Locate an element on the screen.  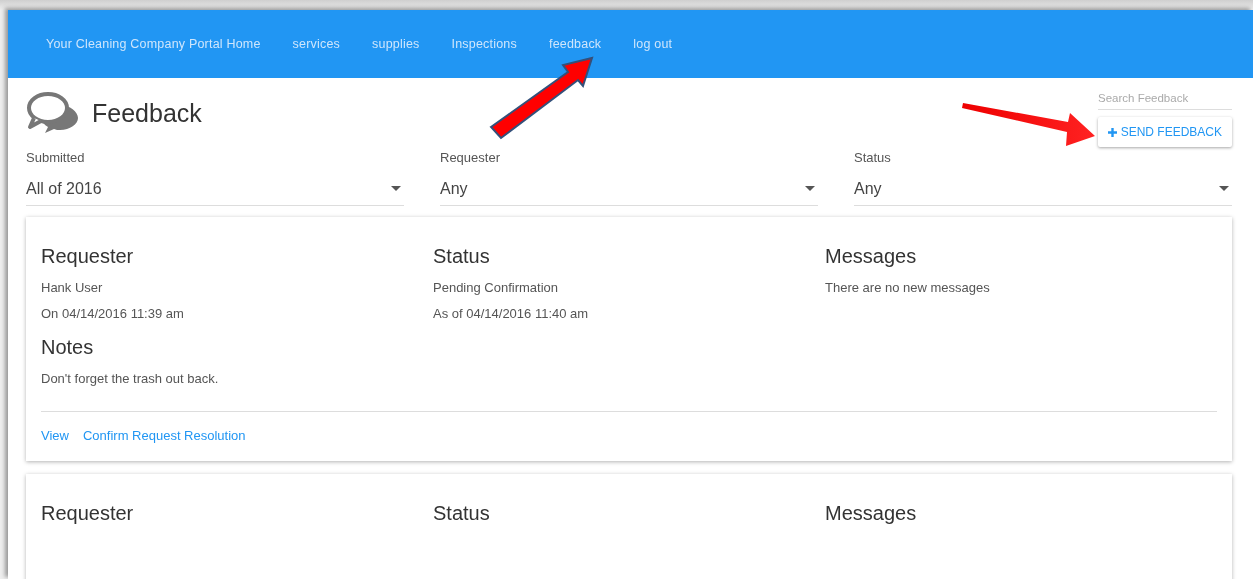
notes-text: Don't forget the trash out back. is located at coordinates (130, 378).